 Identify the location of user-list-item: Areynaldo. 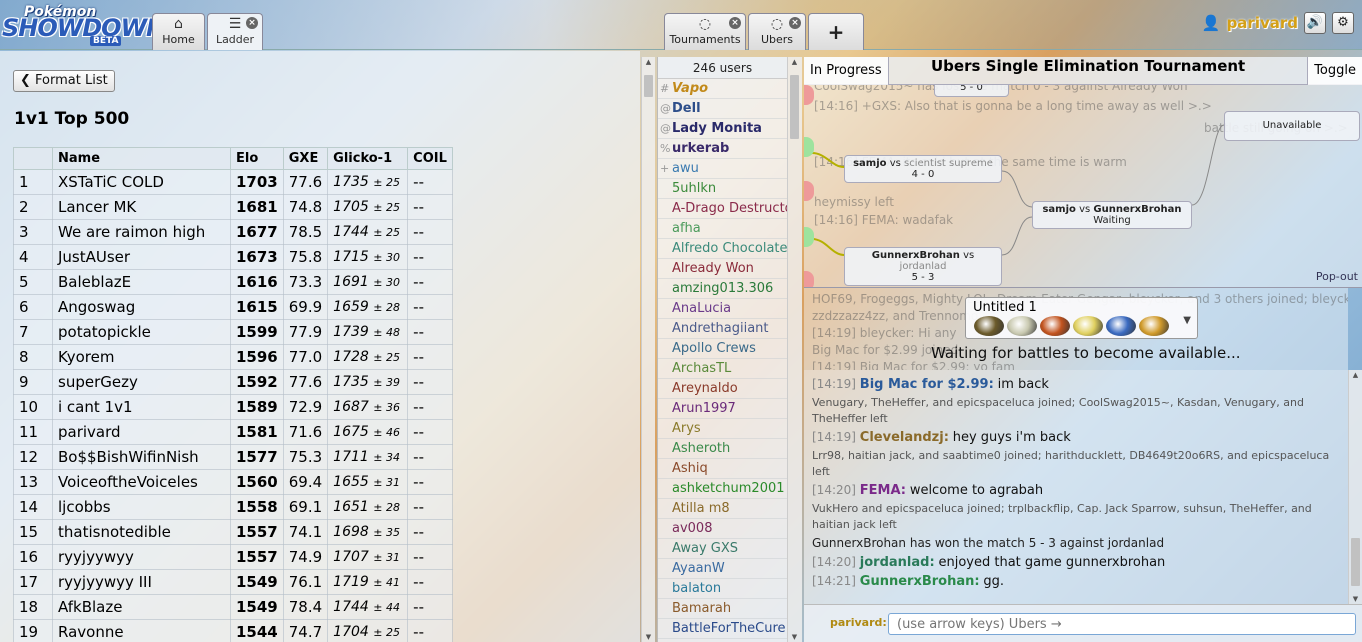
(722, 389).